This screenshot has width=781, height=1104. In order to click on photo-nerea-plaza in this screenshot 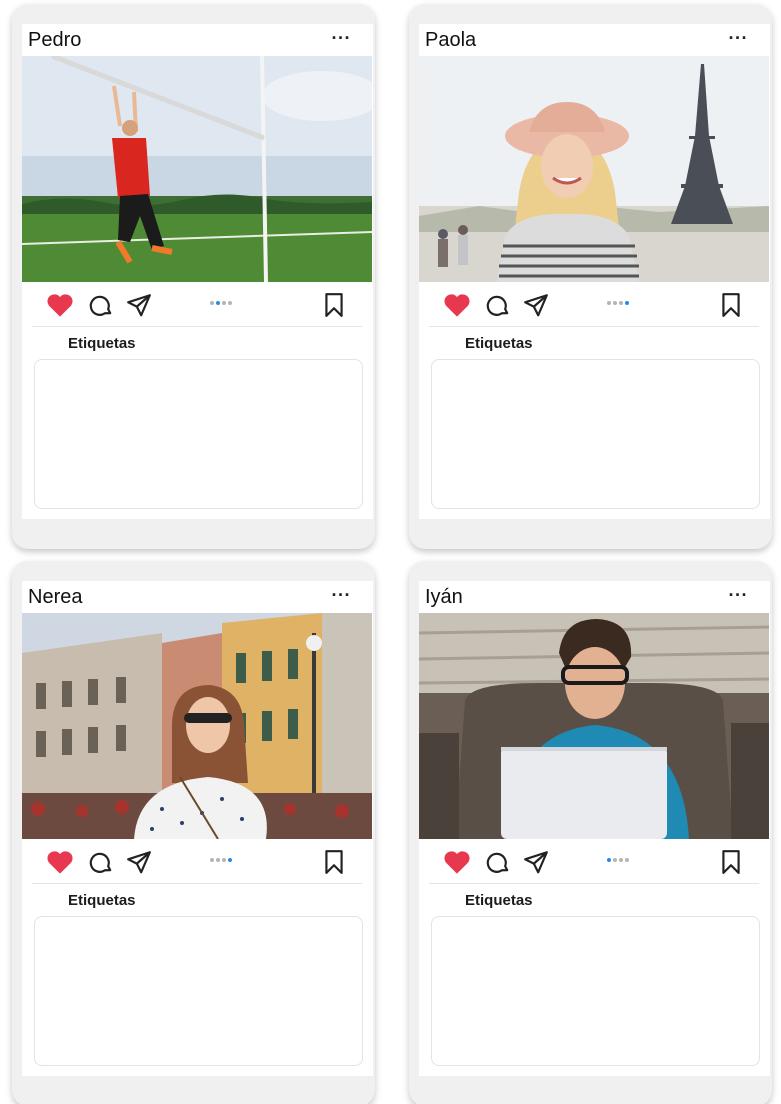, I will do `click(197, 726)`.